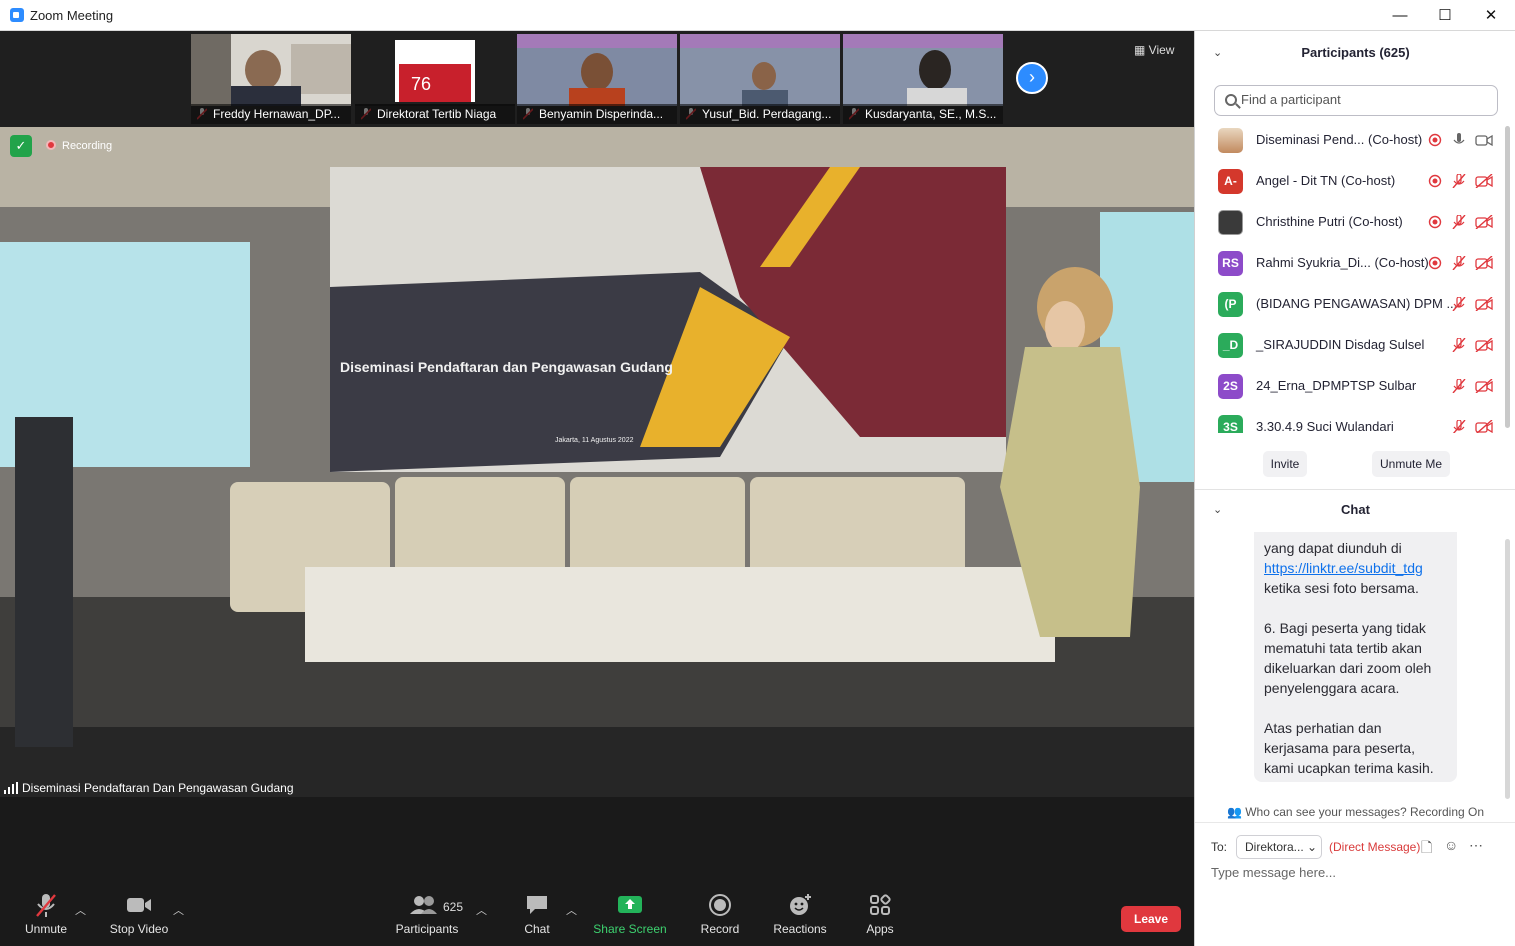  What do you see at coordinates (51, 145) in the screenshot?
I see `recording-dot-icon` at bounding box center [51, 145].